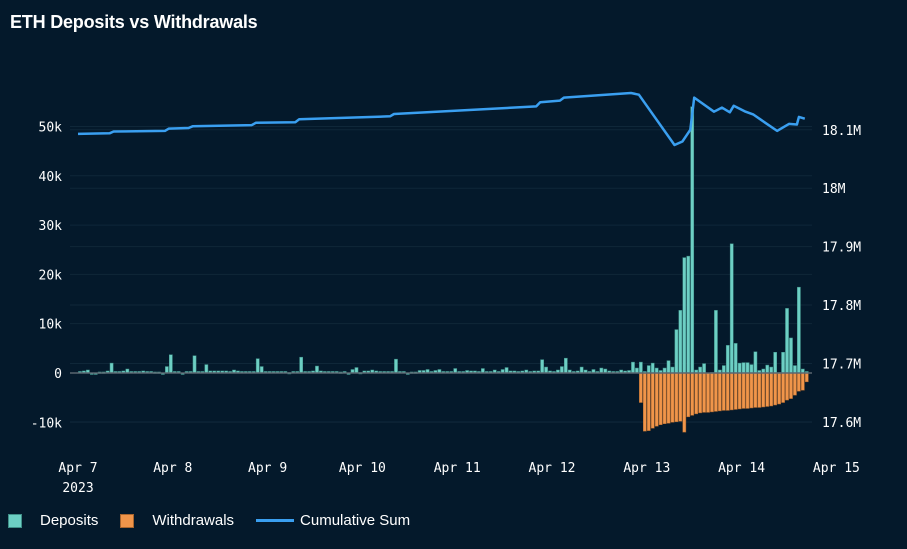 The height and width of the screenshot is (549, 907). I want to click on right-tick-label: 17.7M, so click(841, 364).